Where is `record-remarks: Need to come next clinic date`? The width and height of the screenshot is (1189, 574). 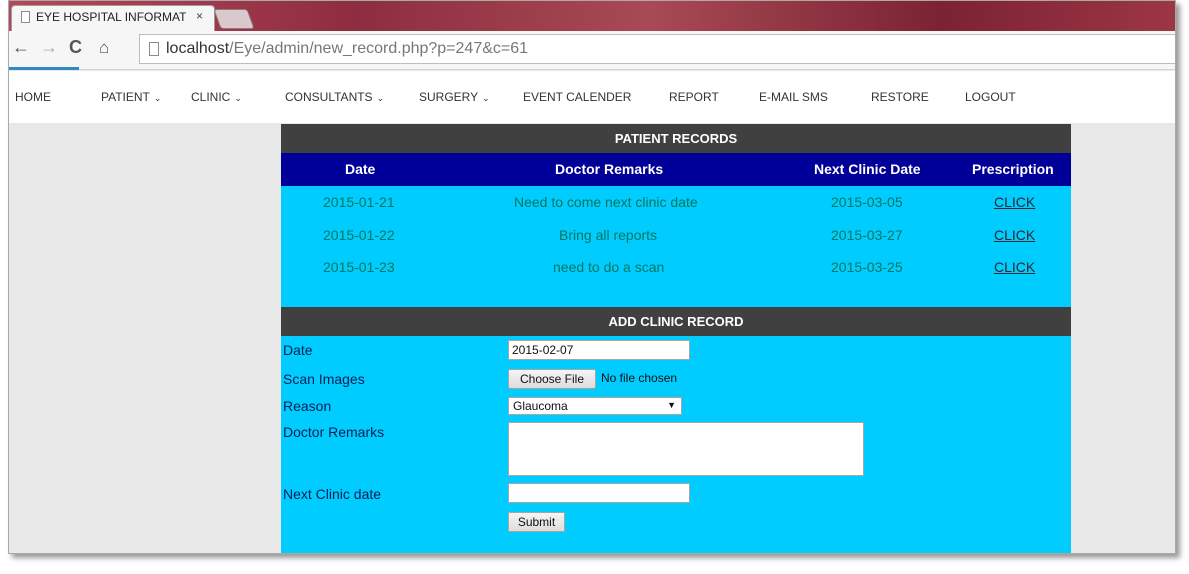
record-remarks: Need to come next clinic date is located at coordinates (606, 202).